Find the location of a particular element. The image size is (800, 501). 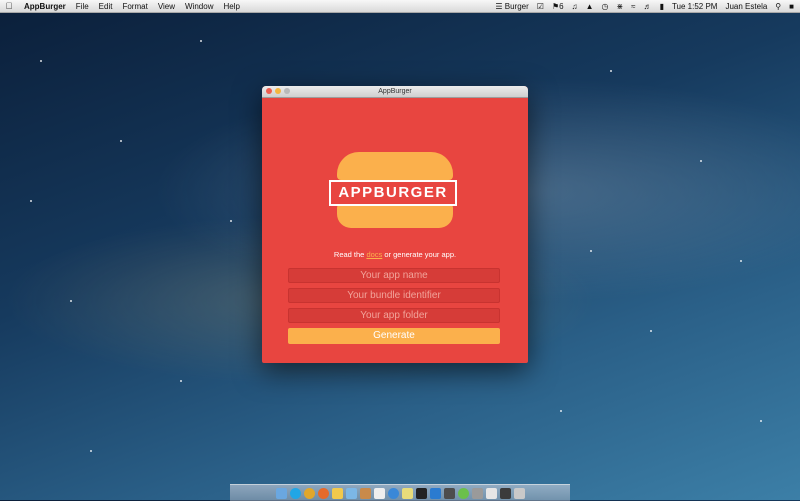

battery-icon: ▮ is located at coordinates (662, 6).